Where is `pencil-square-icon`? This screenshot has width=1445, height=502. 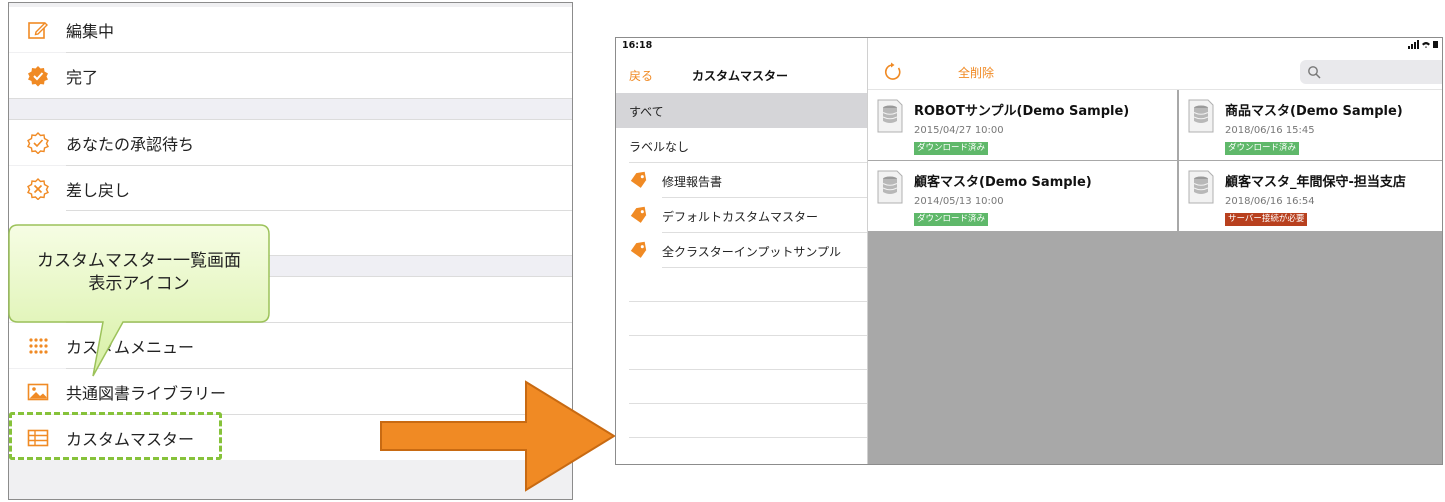
pencil-square-icon is located at coordinates (38, 30).